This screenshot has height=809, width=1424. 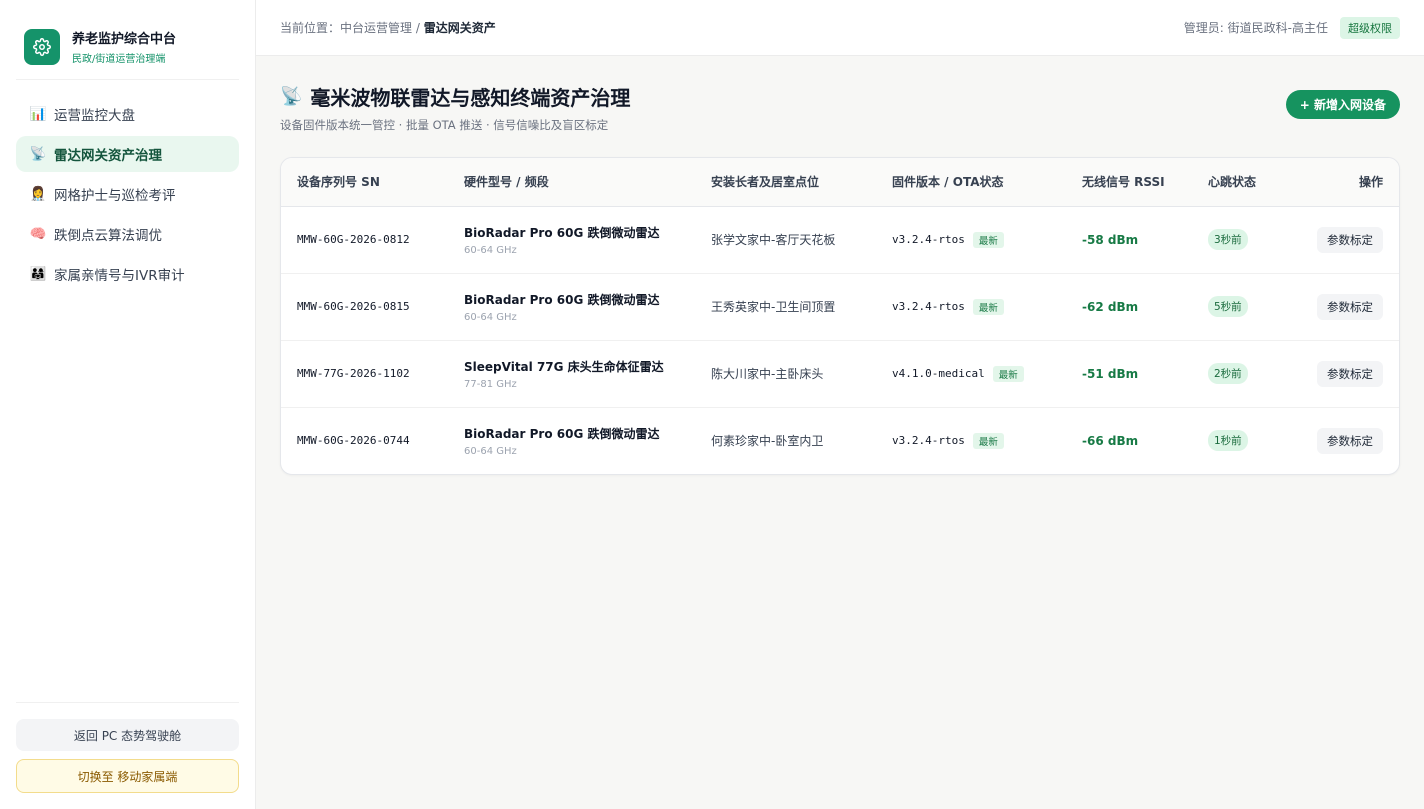 I want to click on model-cell: SleepVital 77G 床头生命体征雷达 77-81 GHz, so click(x=571, y=373).